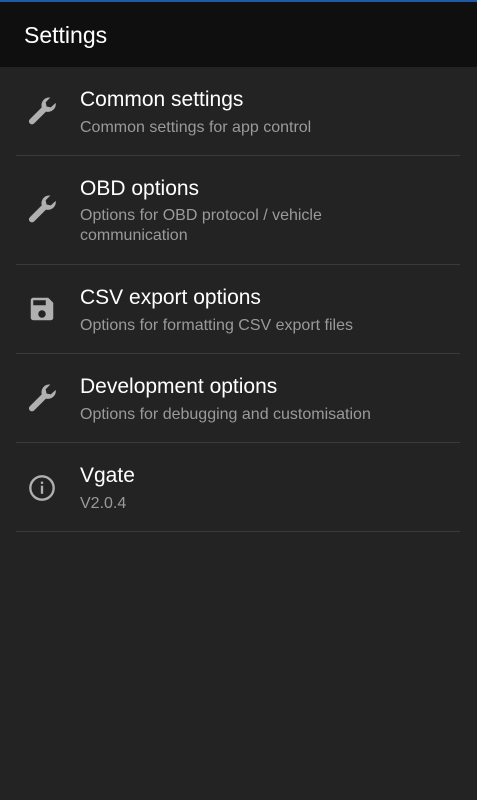 The height and width of the screenshot is (800, 477). I want to click on settings-item-title: CSV export options, so click(170, 297).